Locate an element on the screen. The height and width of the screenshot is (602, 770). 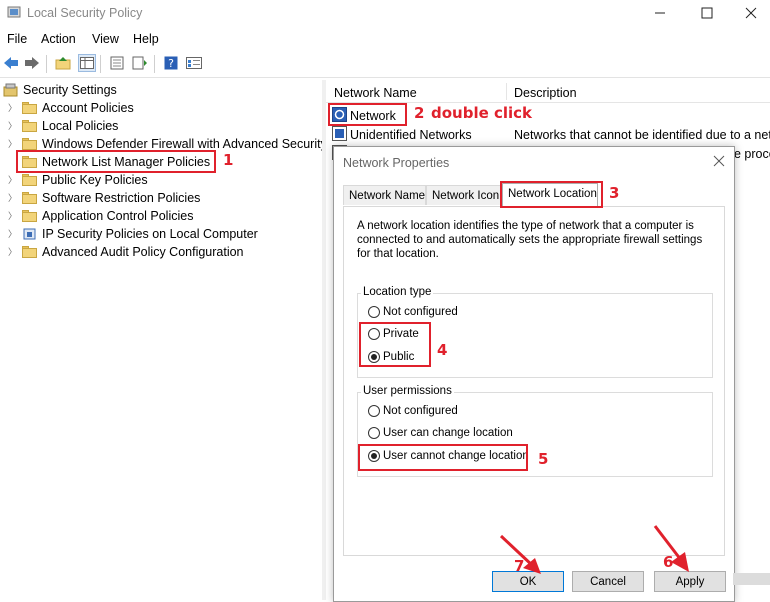
tree-item-ip-security-policies: 〉 IP Security Policies on Local Computer is located at coordinates (161, 235).